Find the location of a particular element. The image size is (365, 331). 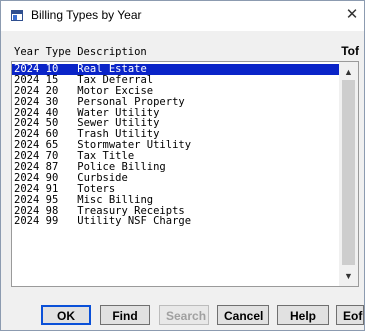

window-app-icon is located at coordinates (17, 15).